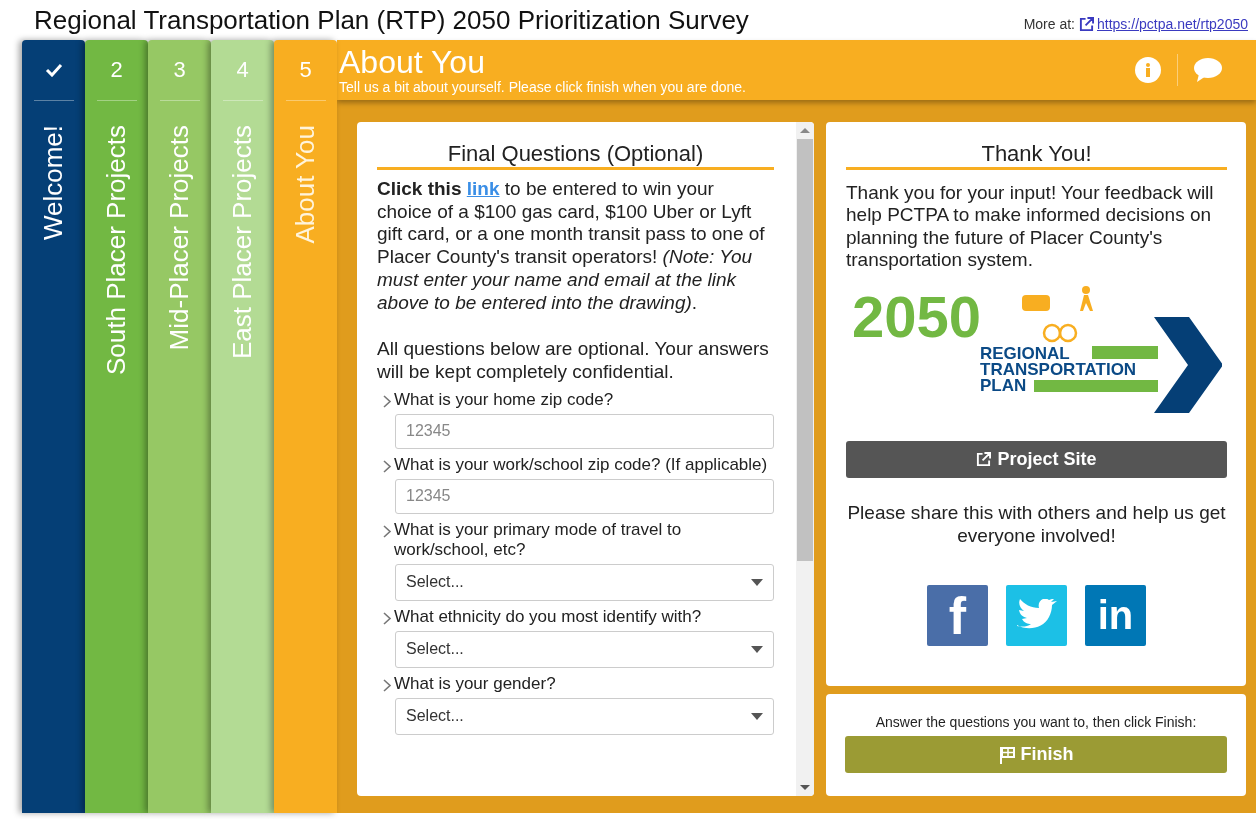 Image resolution: width=1256 pixels, height=819 pixels. Describe the element at coordinates (805, 787) in the screenshot. I see `scroll-down-icon` at that location.